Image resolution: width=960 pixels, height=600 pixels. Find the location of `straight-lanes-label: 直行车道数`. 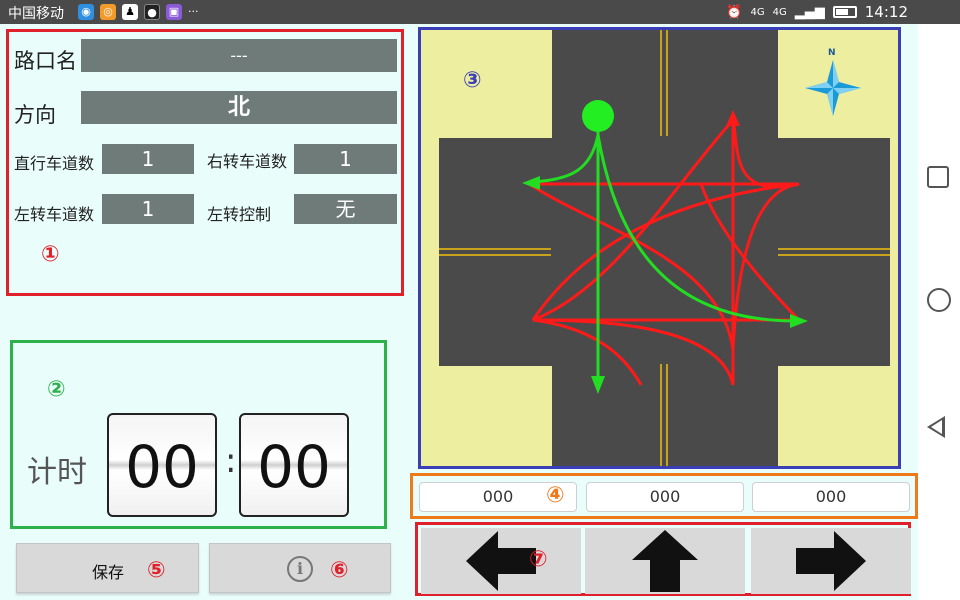

straight-lanes-label: 直行车道数 is located at coordinates (54, 163).